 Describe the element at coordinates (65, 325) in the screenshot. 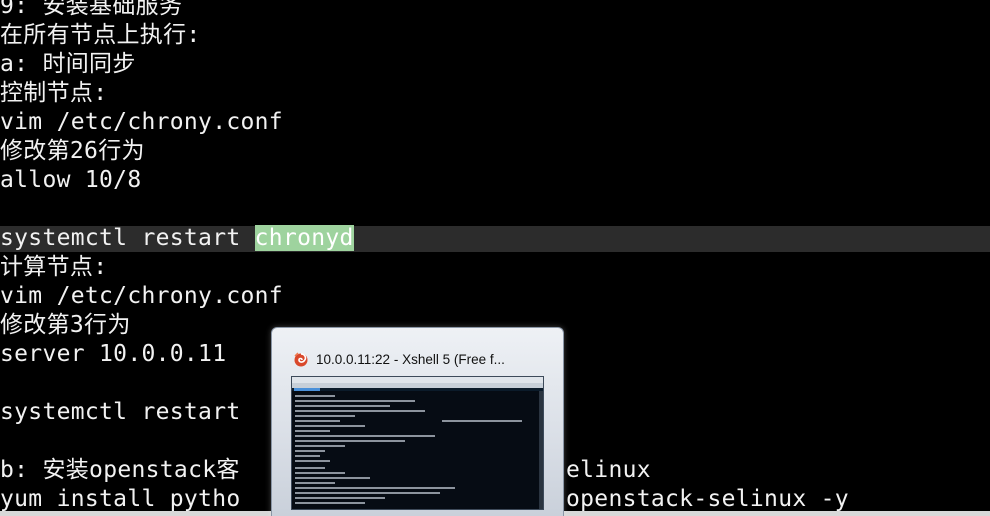

I see `editor-line-12: 修改第3行为` at that location.